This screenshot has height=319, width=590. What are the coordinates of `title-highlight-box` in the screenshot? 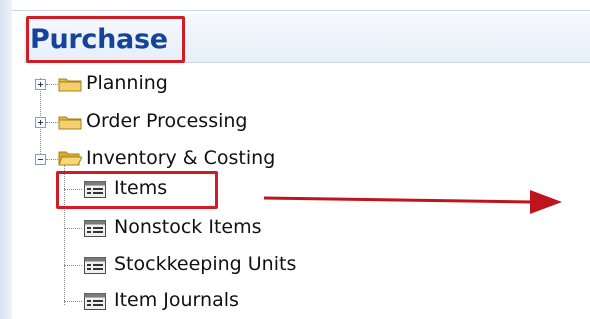 It's located at (105, 39).